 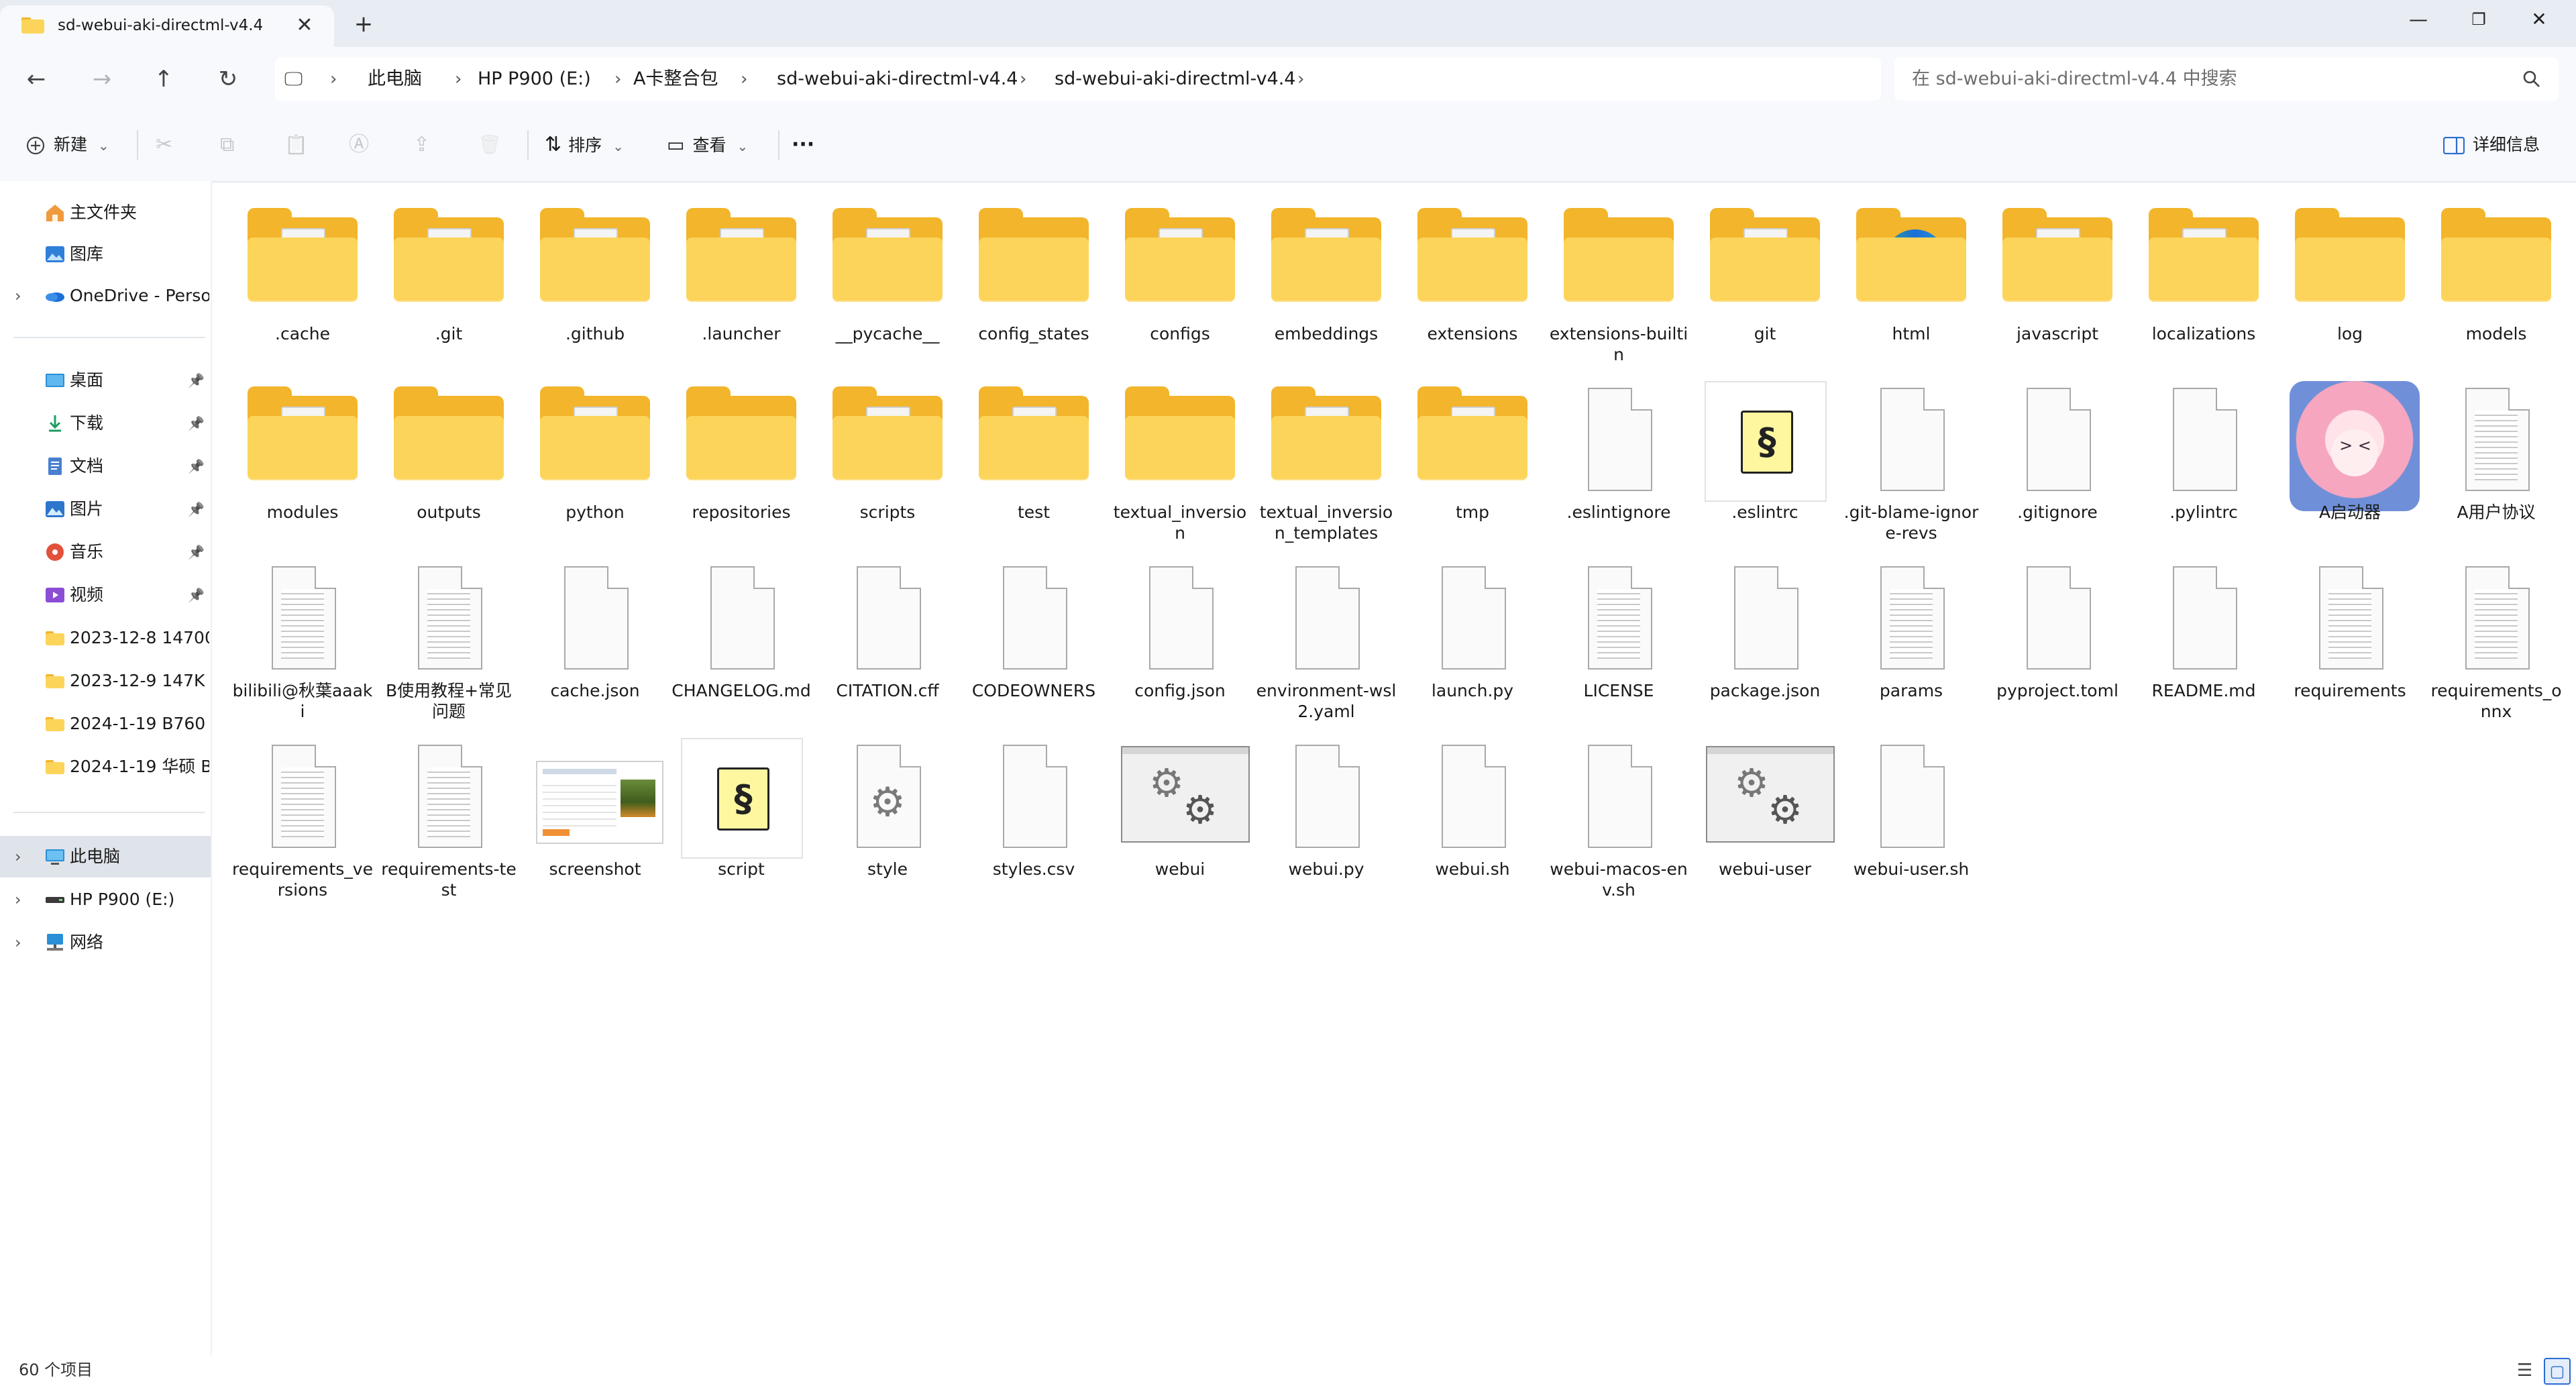 I want to click on delete-button: 🗑, so click(x=490, y=145).